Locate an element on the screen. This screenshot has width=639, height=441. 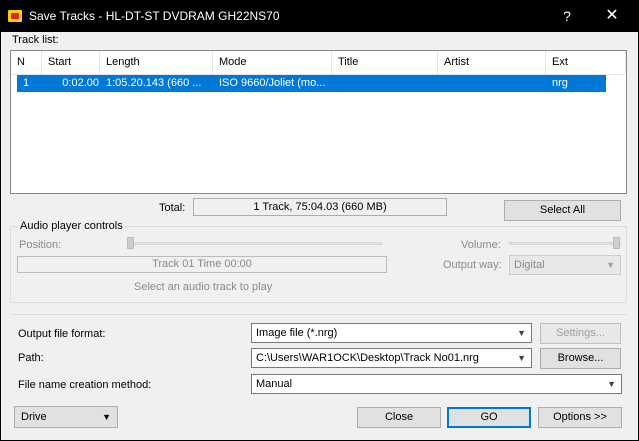
column-header-artist: Artist is located at coordinates (492, 62).